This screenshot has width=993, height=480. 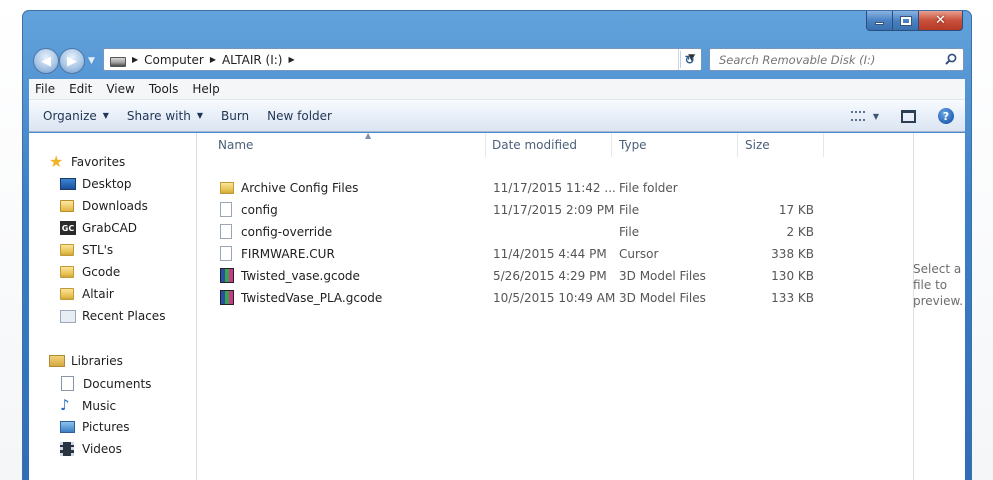 I want to click on refresh-button: ↻, so click(x=689, y=59).